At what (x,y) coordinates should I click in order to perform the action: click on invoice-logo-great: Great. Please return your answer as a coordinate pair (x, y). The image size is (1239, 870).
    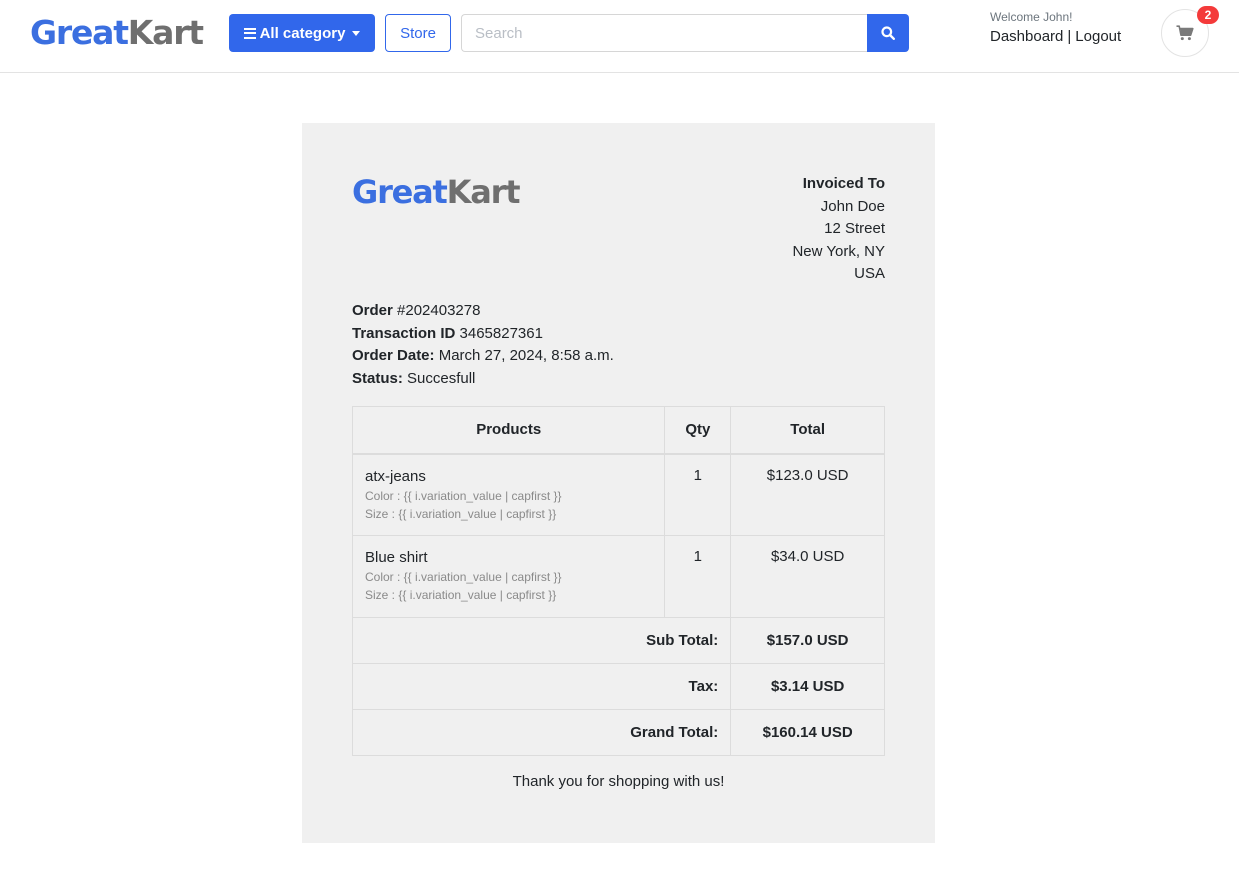
    Looking at the image, I should click on (400, 192).